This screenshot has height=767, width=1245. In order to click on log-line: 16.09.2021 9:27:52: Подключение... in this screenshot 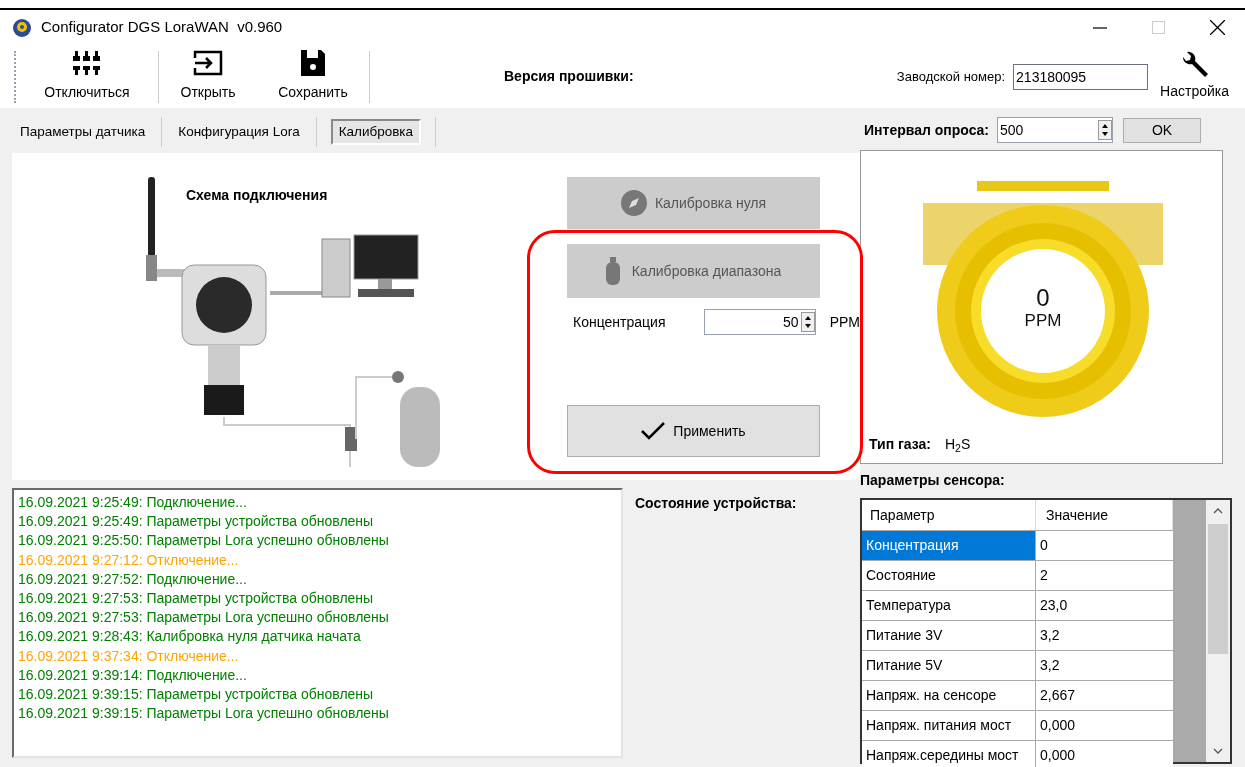, I will do `click(132, 579)`.